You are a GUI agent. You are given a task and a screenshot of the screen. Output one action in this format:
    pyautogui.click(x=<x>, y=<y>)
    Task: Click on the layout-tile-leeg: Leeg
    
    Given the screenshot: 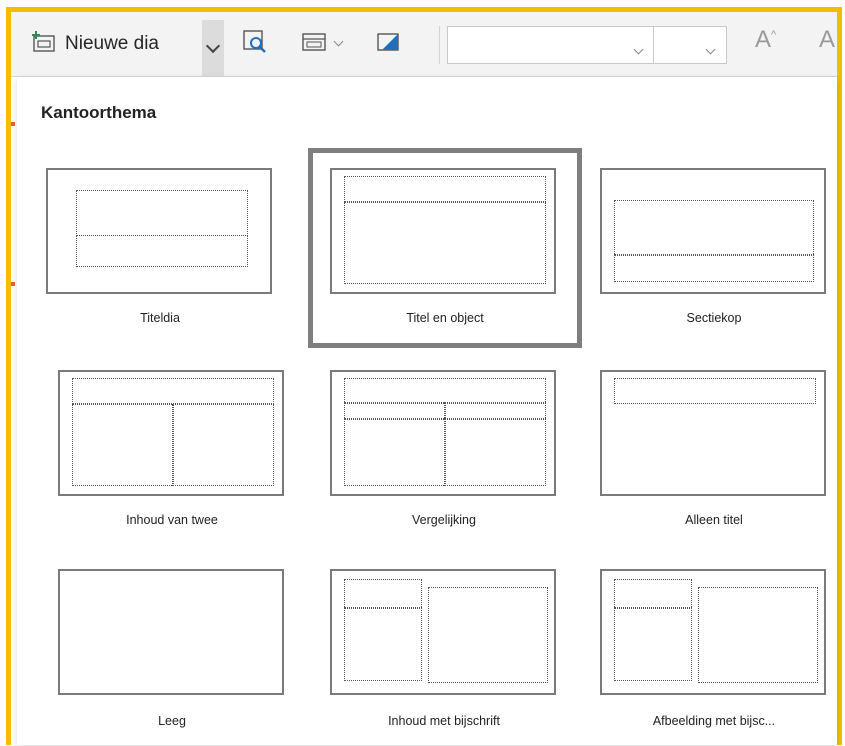 What is the action you would take?
    pyautogui.click(x=172, y=656)
    